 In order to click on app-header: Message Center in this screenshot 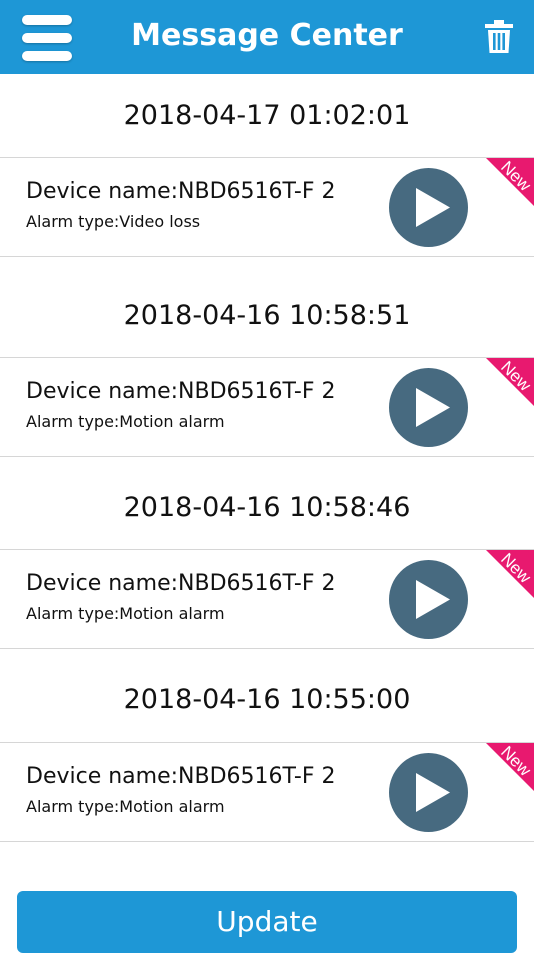, I will do `click(267, 37)`.